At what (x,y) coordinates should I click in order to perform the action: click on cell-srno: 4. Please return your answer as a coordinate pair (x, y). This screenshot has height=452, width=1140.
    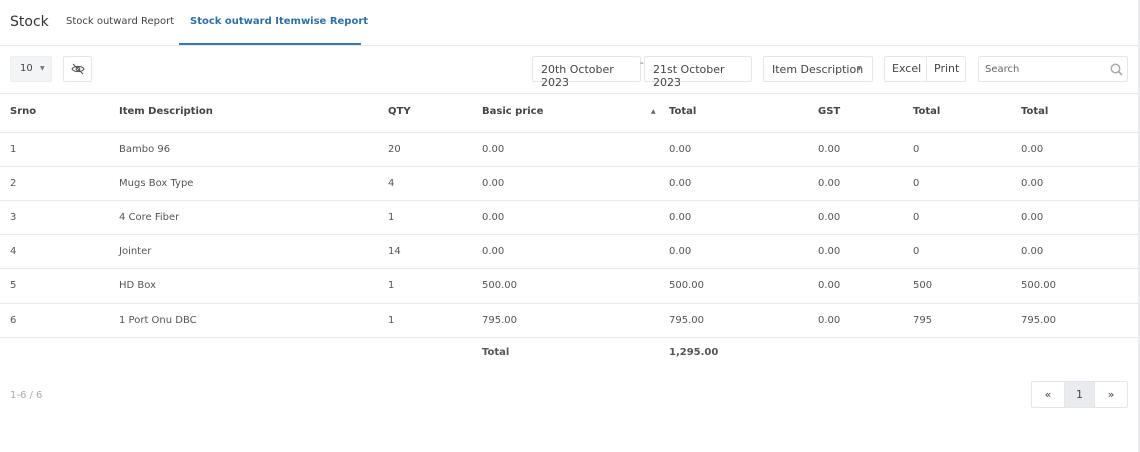
    Looking at the image, I should click on (13, 251).